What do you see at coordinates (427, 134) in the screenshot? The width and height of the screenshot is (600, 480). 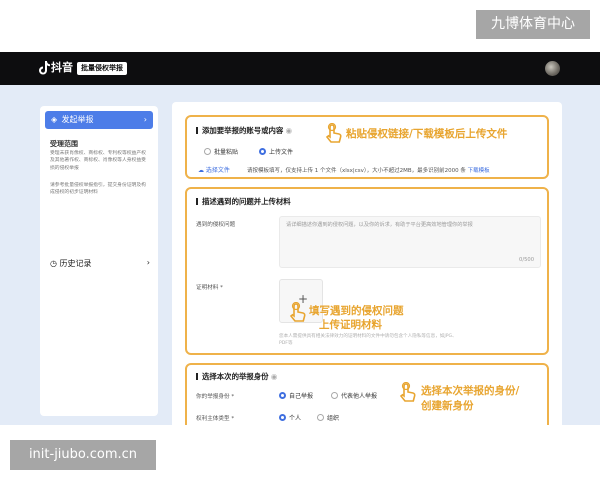 I see `callout-paste: 粘贴侵权链接/下载模板后上传文件` at bounding box center [427, 134].